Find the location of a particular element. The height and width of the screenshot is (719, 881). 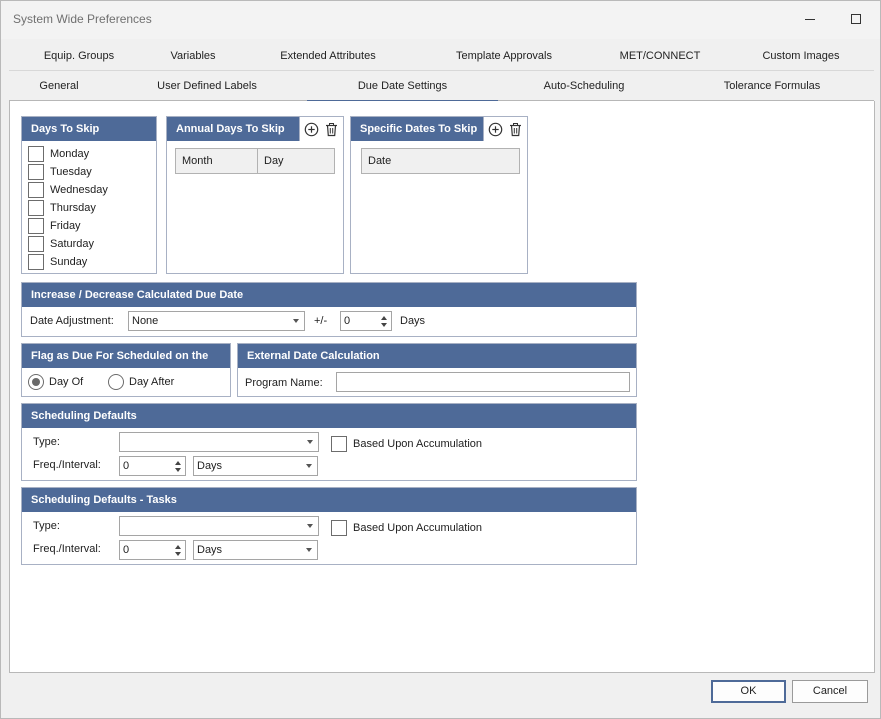

tab-tolerance-formulas: Tolerance Formulas is located at coordinates (772, 86).